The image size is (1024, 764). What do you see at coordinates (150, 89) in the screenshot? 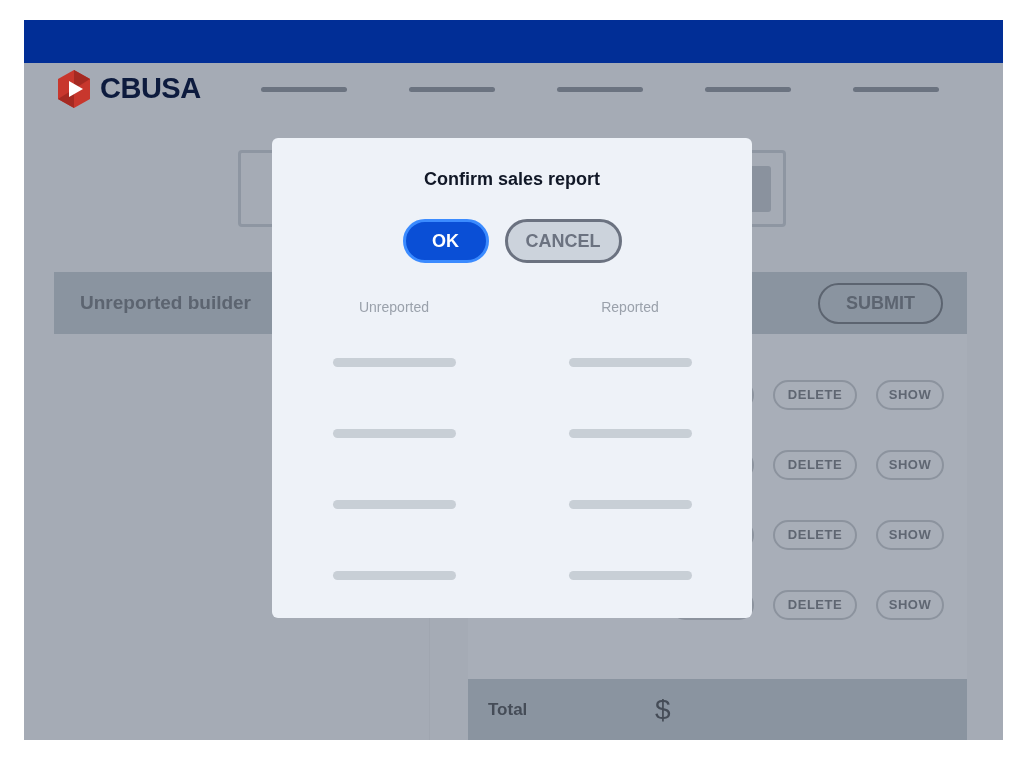
I see `brand-name: CBUSA` at bounding box center [150, 89].